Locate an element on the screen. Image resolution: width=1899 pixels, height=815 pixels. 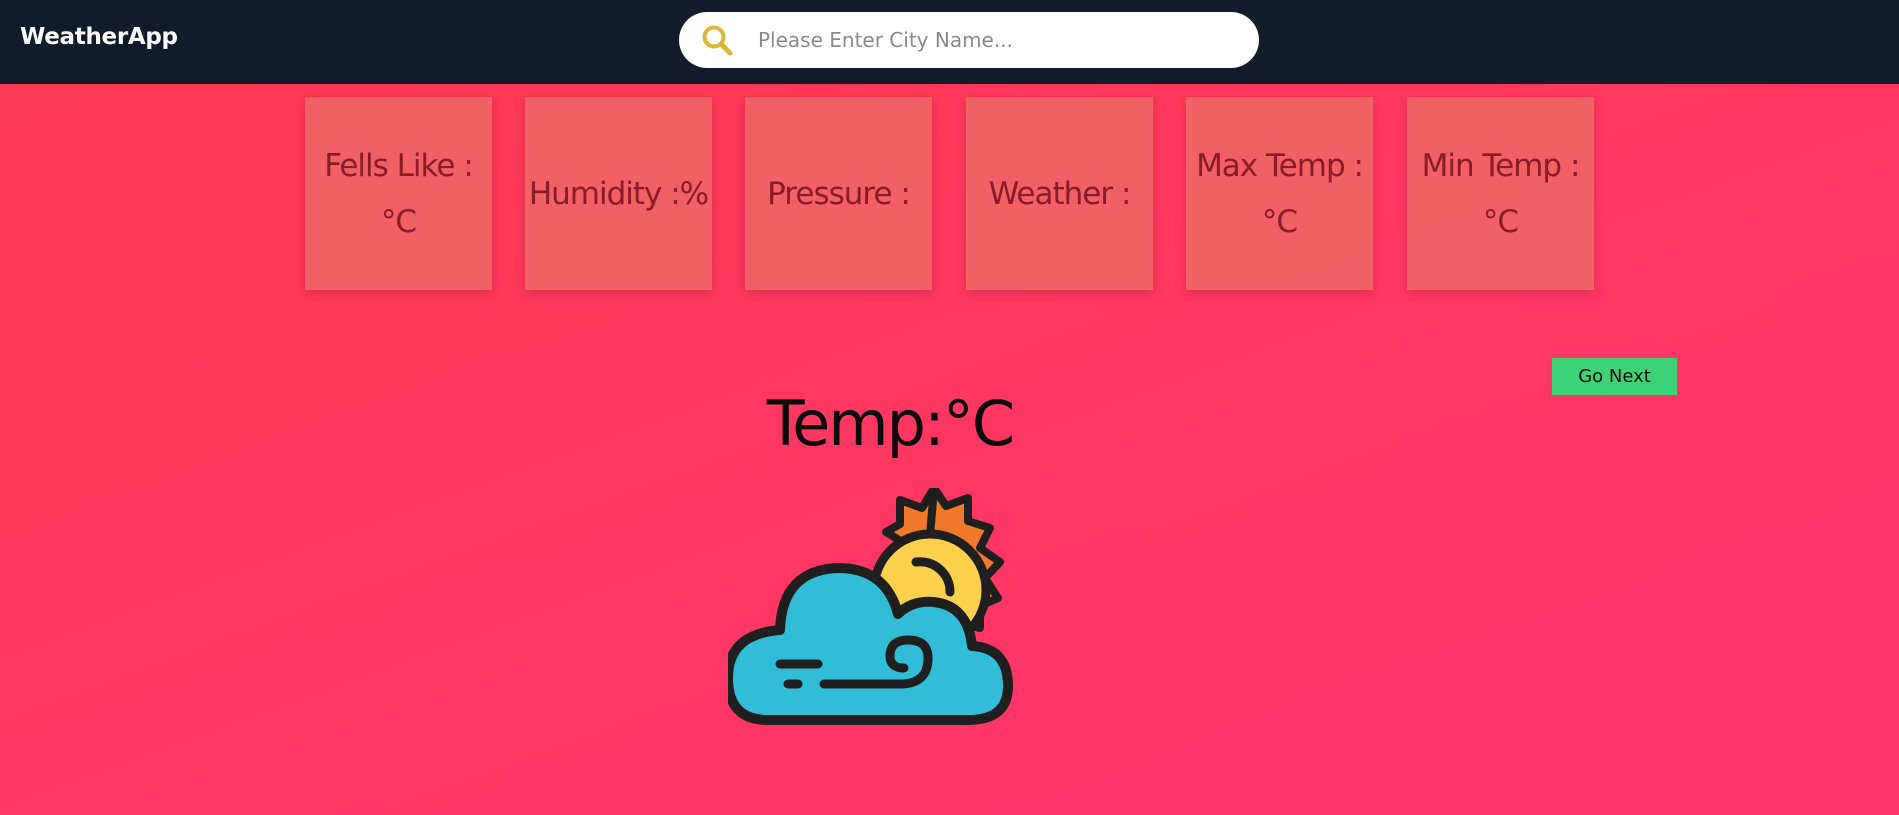
feels-like-label: Fells Like : is located at coordinates (399, 165).